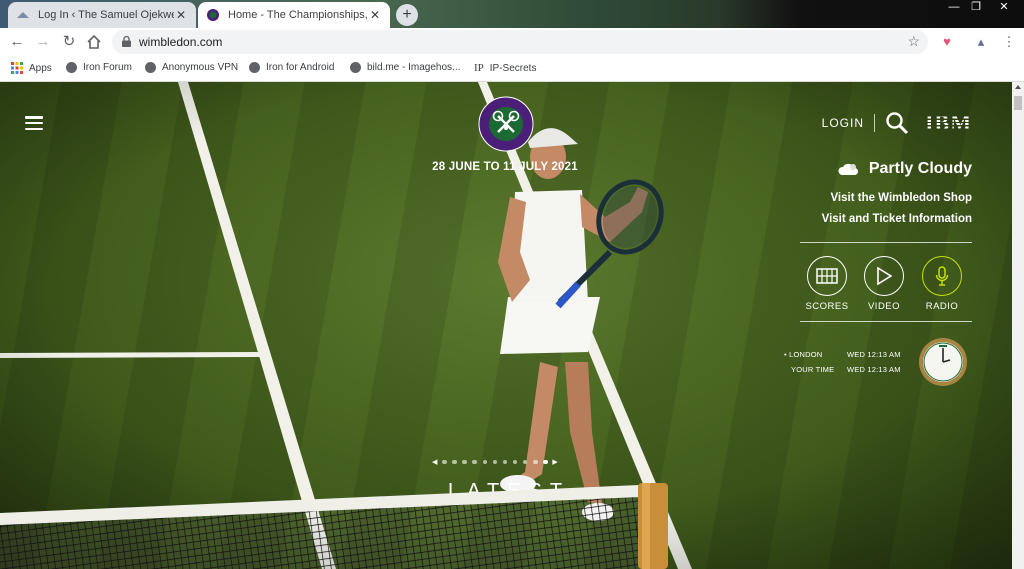 The image size is (1024, 569). Describe the element at coordinates (407, 15) in the screenshot. I see `new-tab-button: +` at that location.